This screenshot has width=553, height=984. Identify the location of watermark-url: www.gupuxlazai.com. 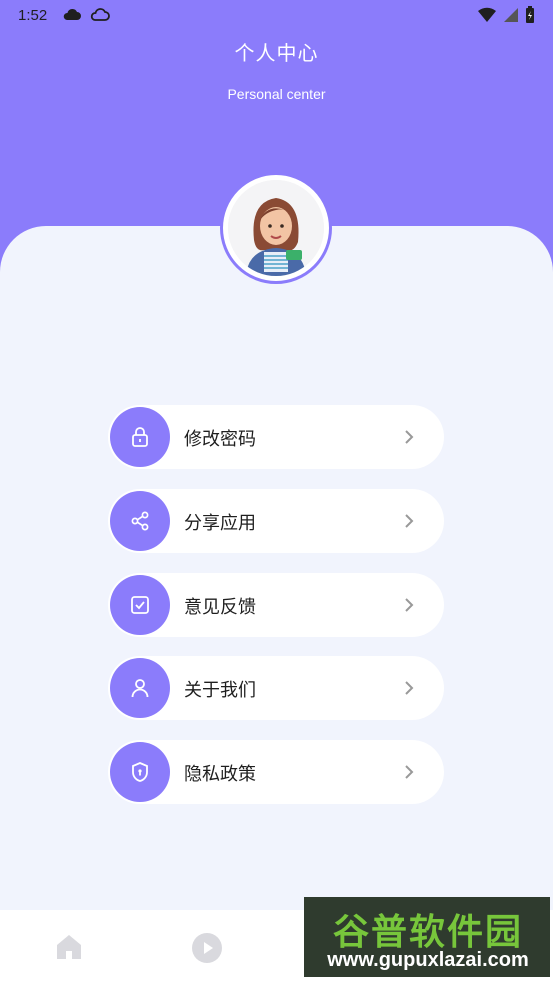
(428, 960).